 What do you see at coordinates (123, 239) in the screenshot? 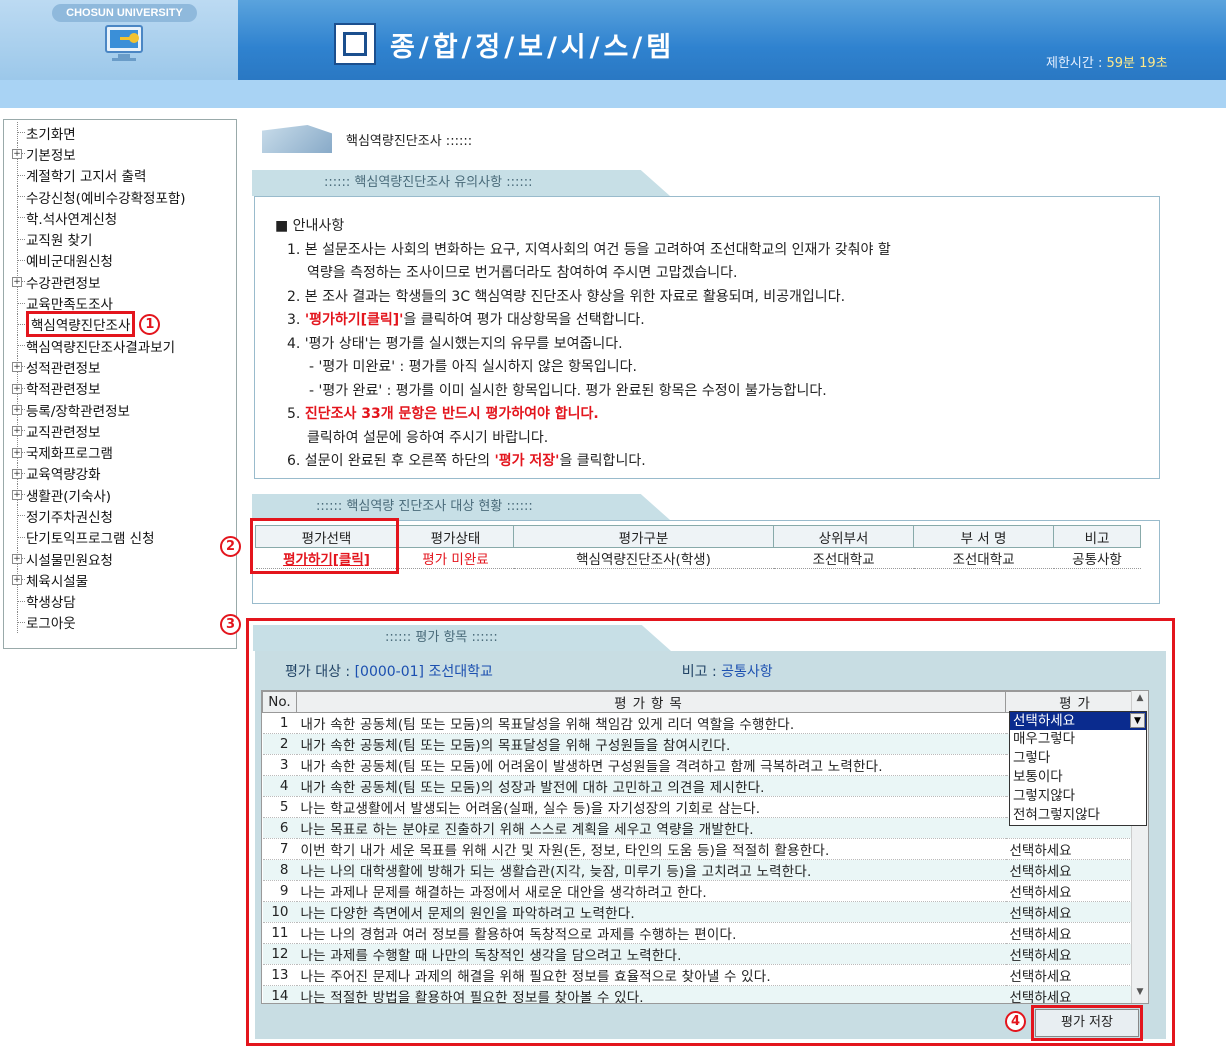
I see `sidebar-item: 교직원 찾기` at bounding box center [123, 239].